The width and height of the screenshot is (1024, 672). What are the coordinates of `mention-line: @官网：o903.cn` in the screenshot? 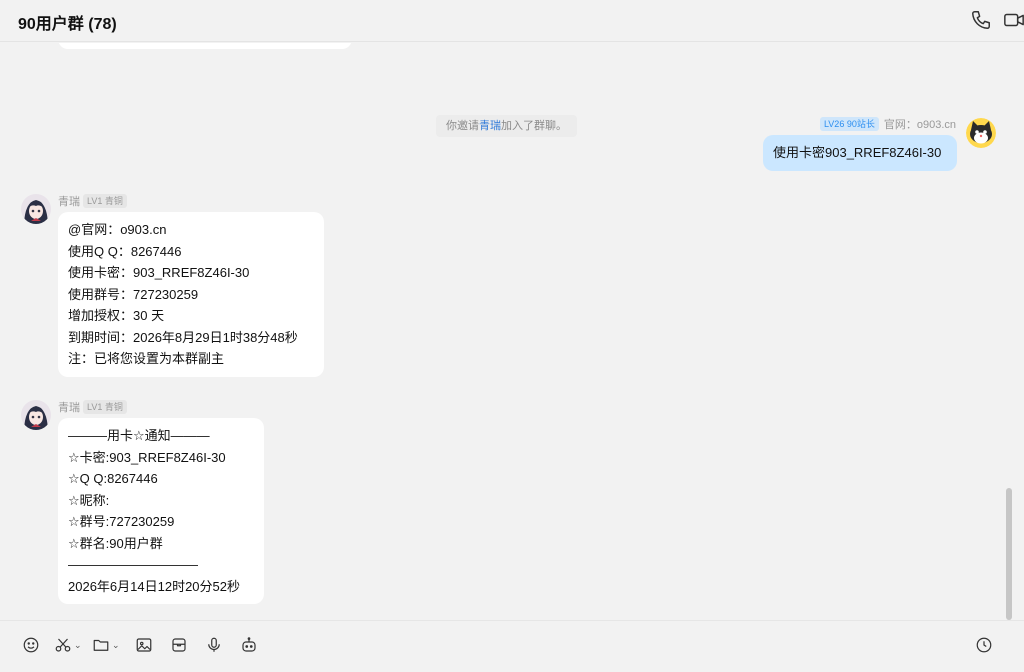 It's located at (117, 229).